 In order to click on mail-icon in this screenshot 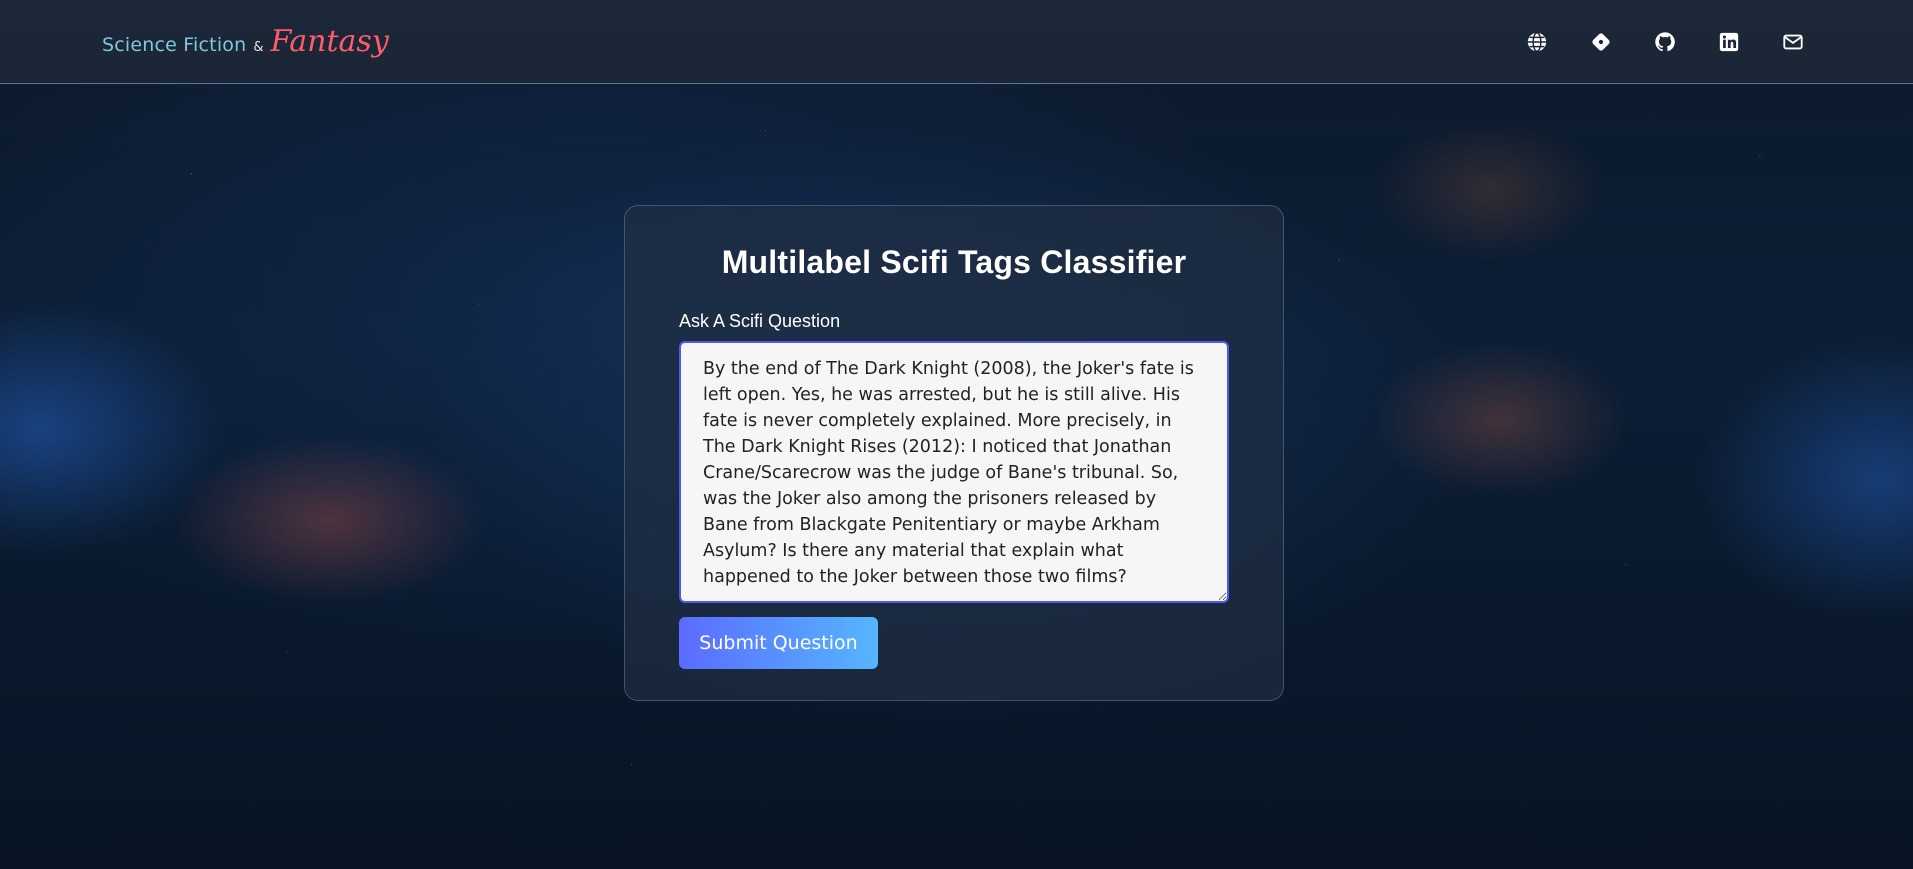, I will do `click(1793, 42)`.